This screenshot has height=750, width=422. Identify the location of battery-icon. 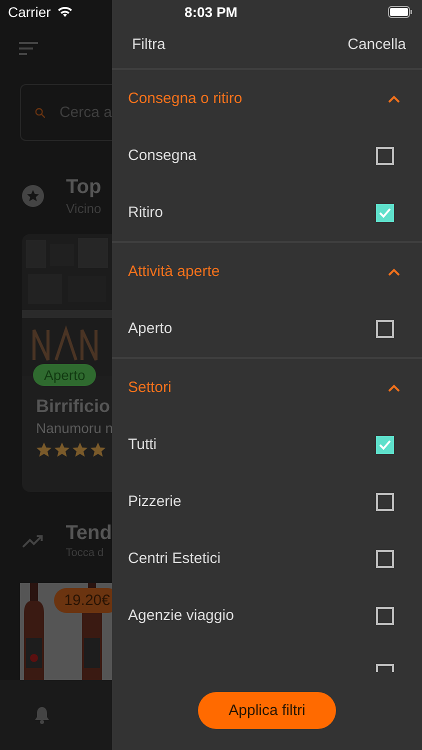
(400, 12).